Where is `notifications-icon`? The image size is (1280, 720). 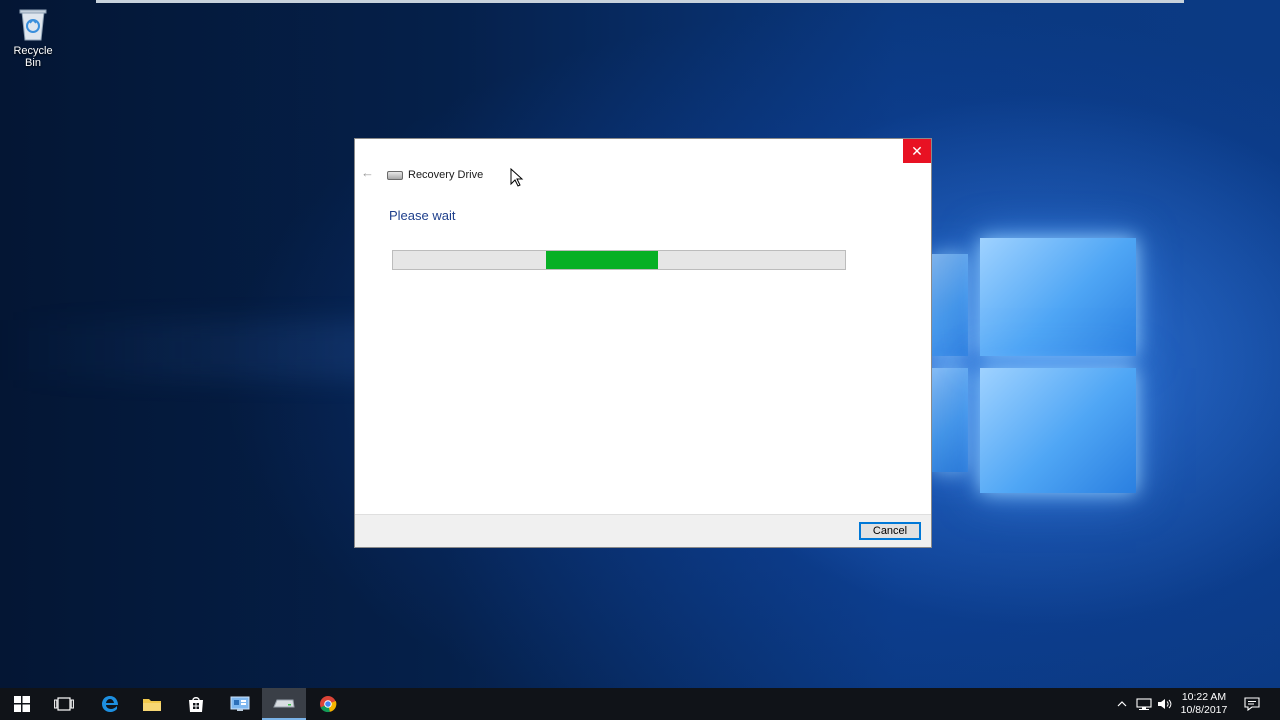 notifications-icon is located at coordinates (1252, 704).